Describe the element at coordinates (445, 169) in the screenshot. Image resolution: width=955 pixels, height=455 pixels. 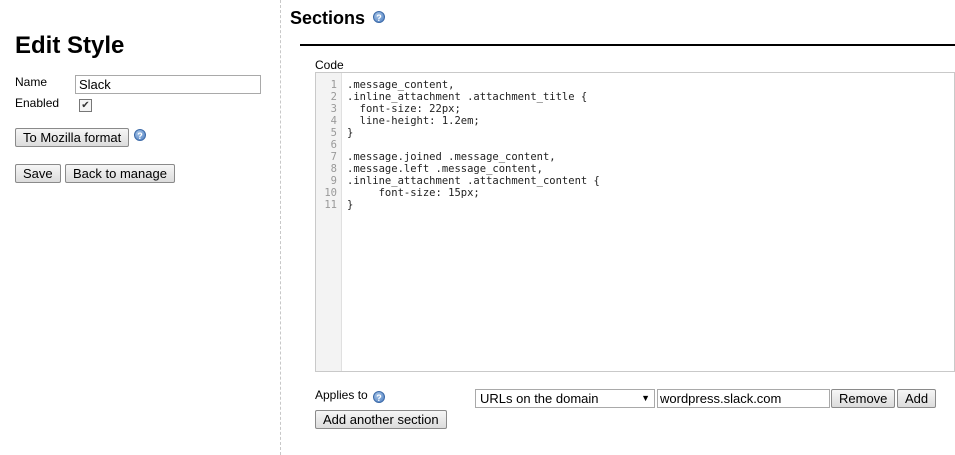
I see `code-line: .message.left .message_content,` at that location.